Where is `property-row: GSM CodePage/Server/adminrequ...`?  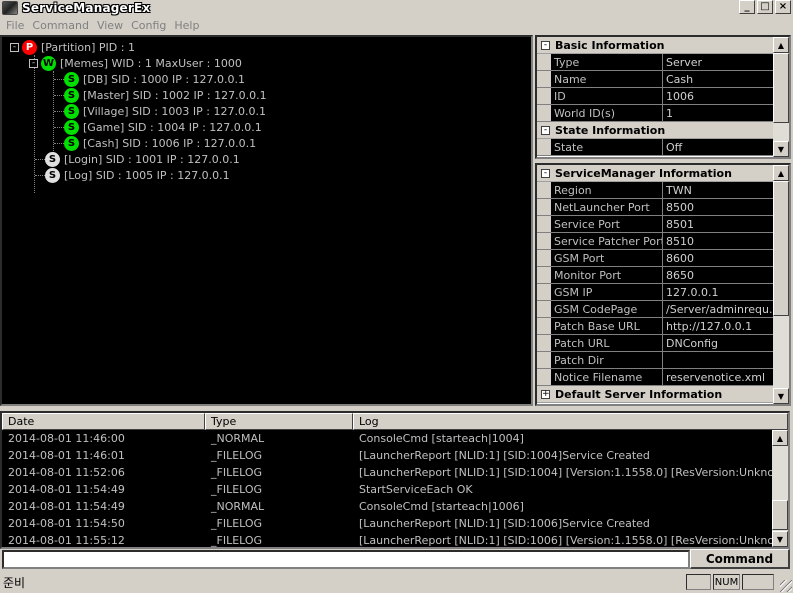
property-row: GSM CodePage/Server/adminrequ... is located at coordinates (655, 309).